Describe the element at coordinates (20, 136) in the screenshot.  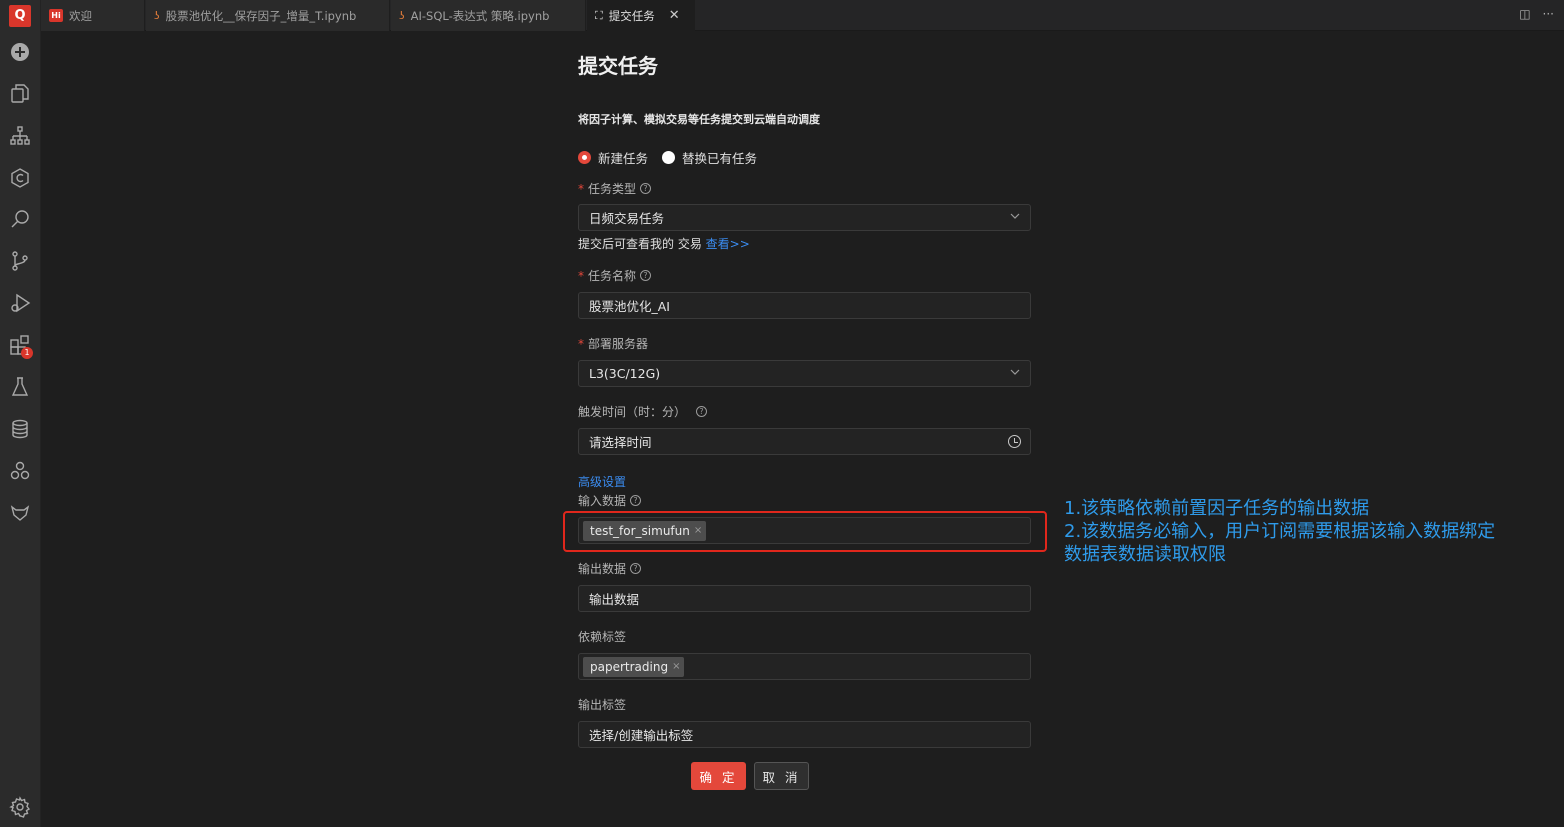
I see `hierarchy-icon` at that location.